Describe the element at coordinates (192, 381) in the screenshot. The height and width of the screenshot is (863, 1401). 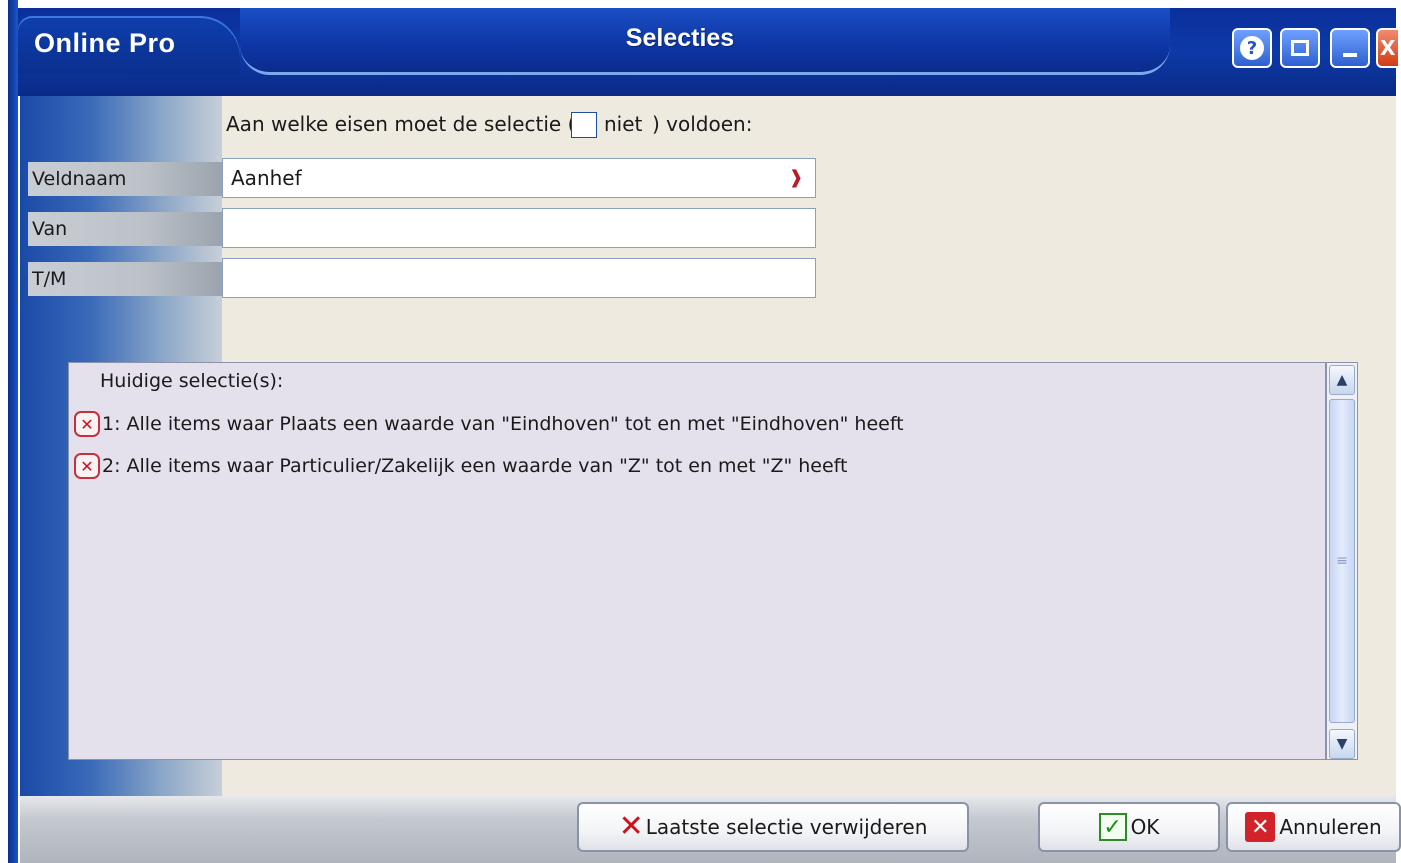
I see `current-selections-header: Huidige selectie(s):` at that location.